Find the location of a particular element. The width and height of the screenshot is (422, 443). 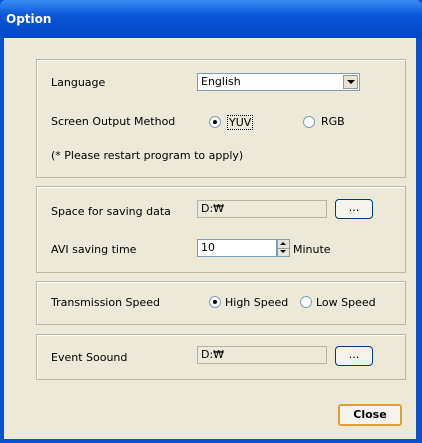

radio-low-speed-label: Low Speed is located at coordinates (346, 302).